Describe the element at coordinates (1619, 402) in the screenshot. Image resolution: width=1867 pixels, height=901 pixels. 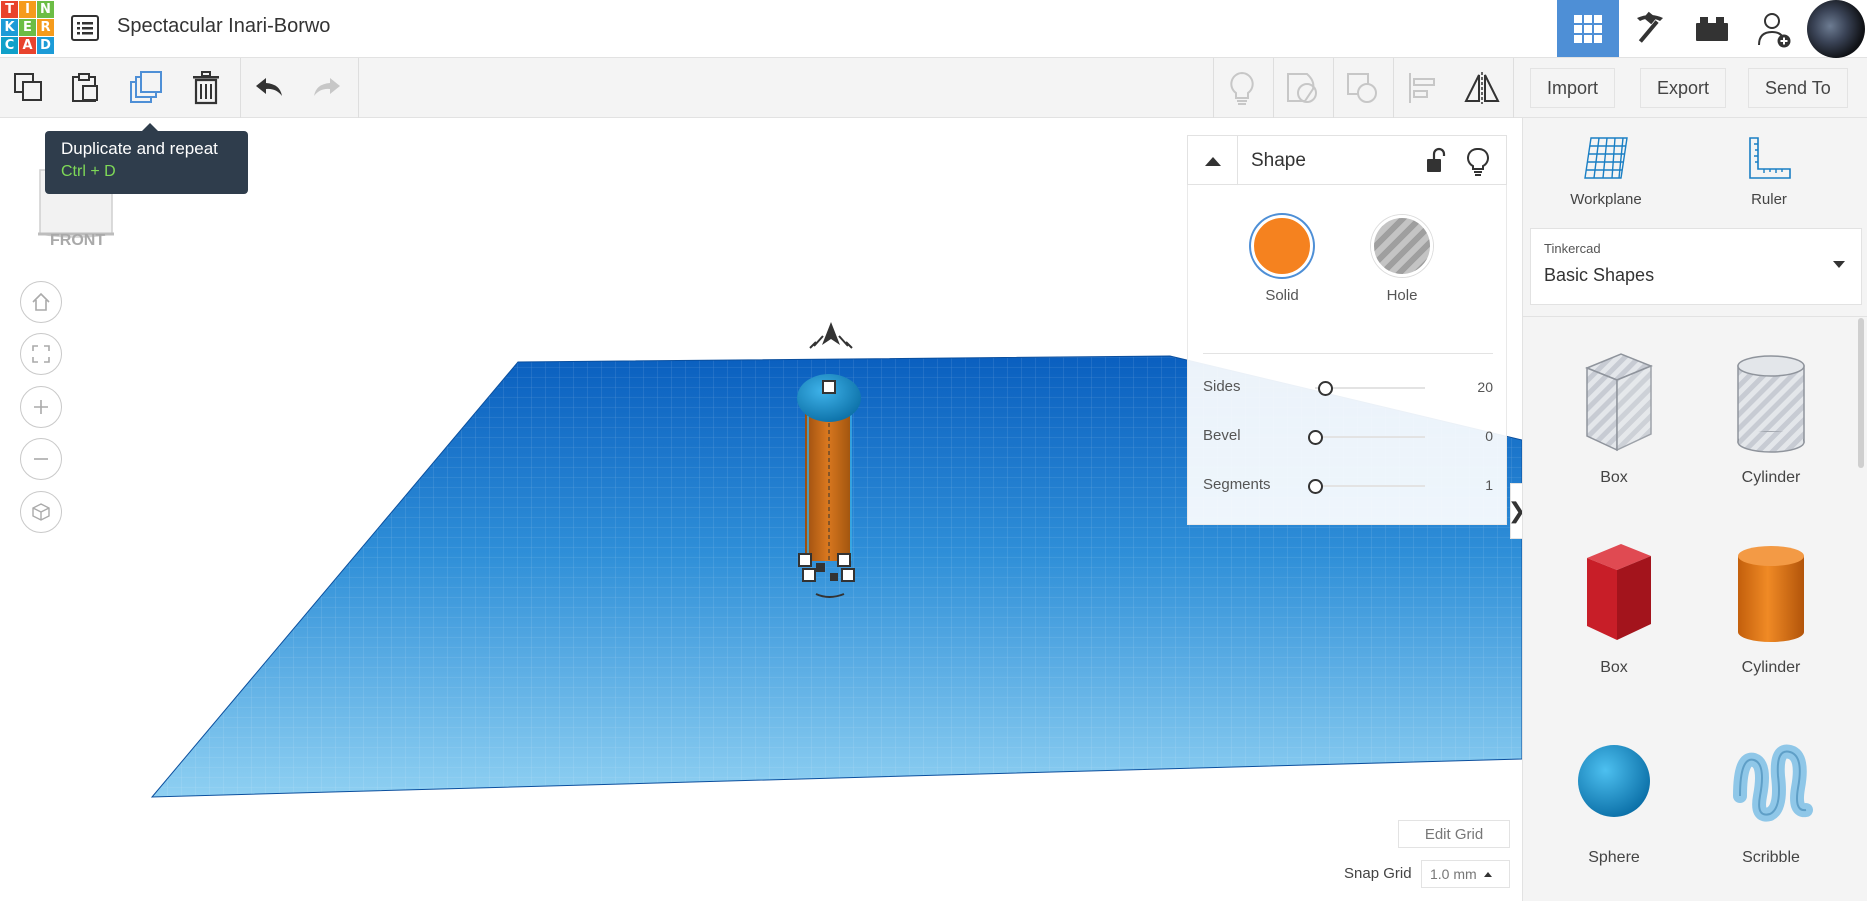
I see `box-hole-icon` at that location.